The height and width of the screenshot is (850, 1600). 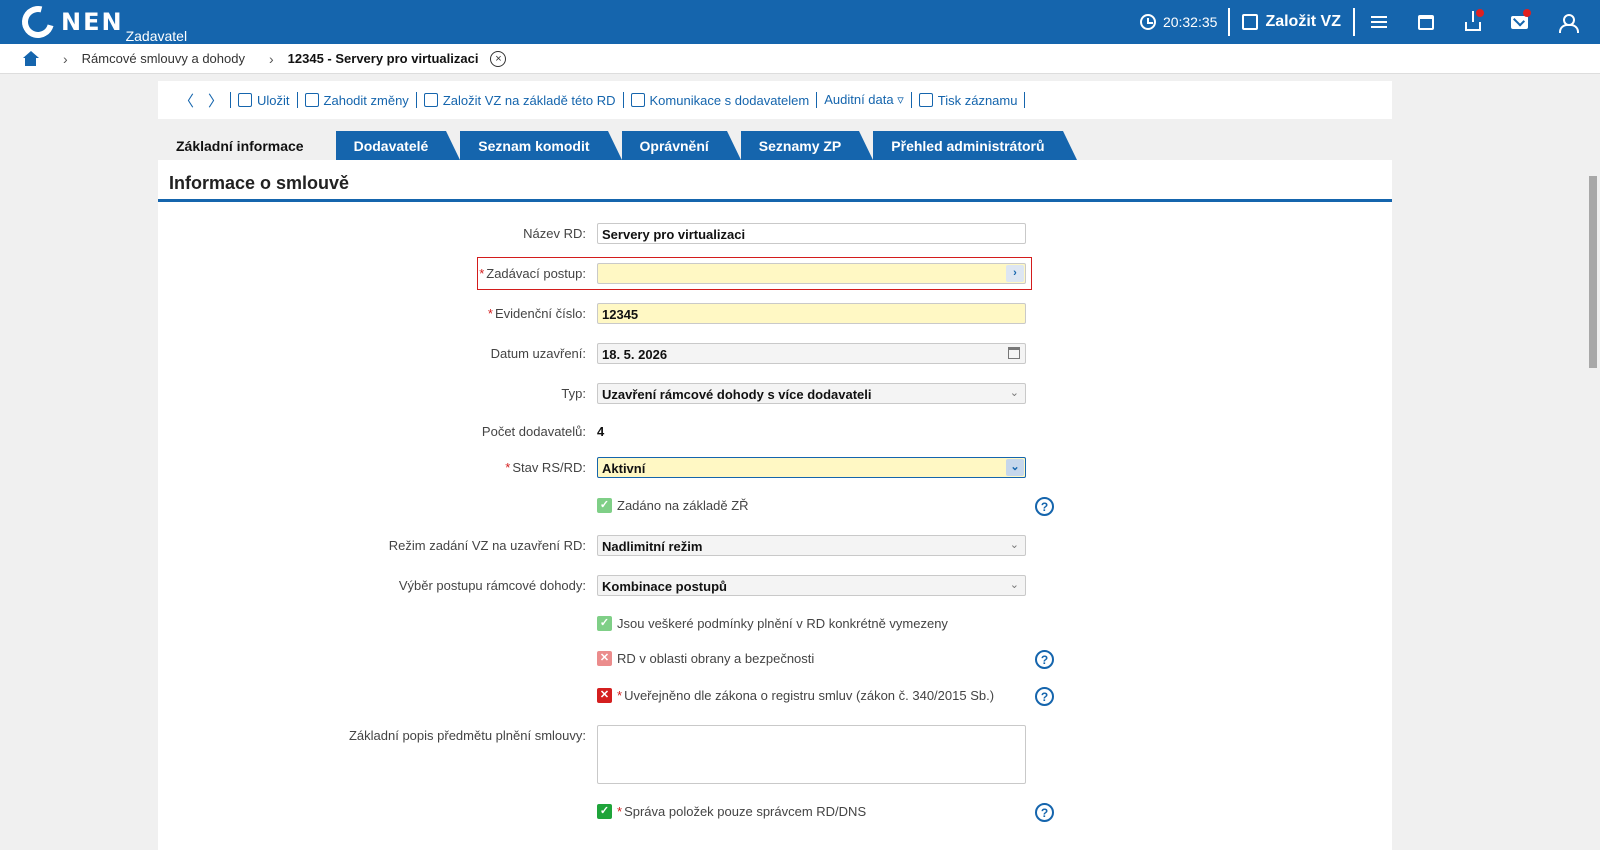 What do you see at coordinates (245, 100) in the screenshot?
I see `save-icon` at bounding box center [245, 100].